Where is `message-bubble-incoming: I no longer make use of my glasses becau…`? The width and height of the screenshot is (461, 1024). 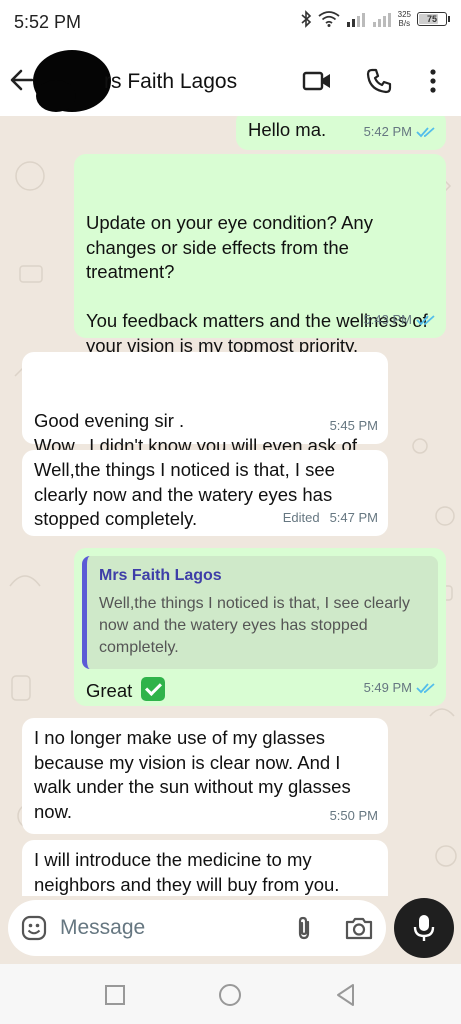
message-bubble-incoming: I no longer make use of my glasses becau… is located at coordinates (205, 776).